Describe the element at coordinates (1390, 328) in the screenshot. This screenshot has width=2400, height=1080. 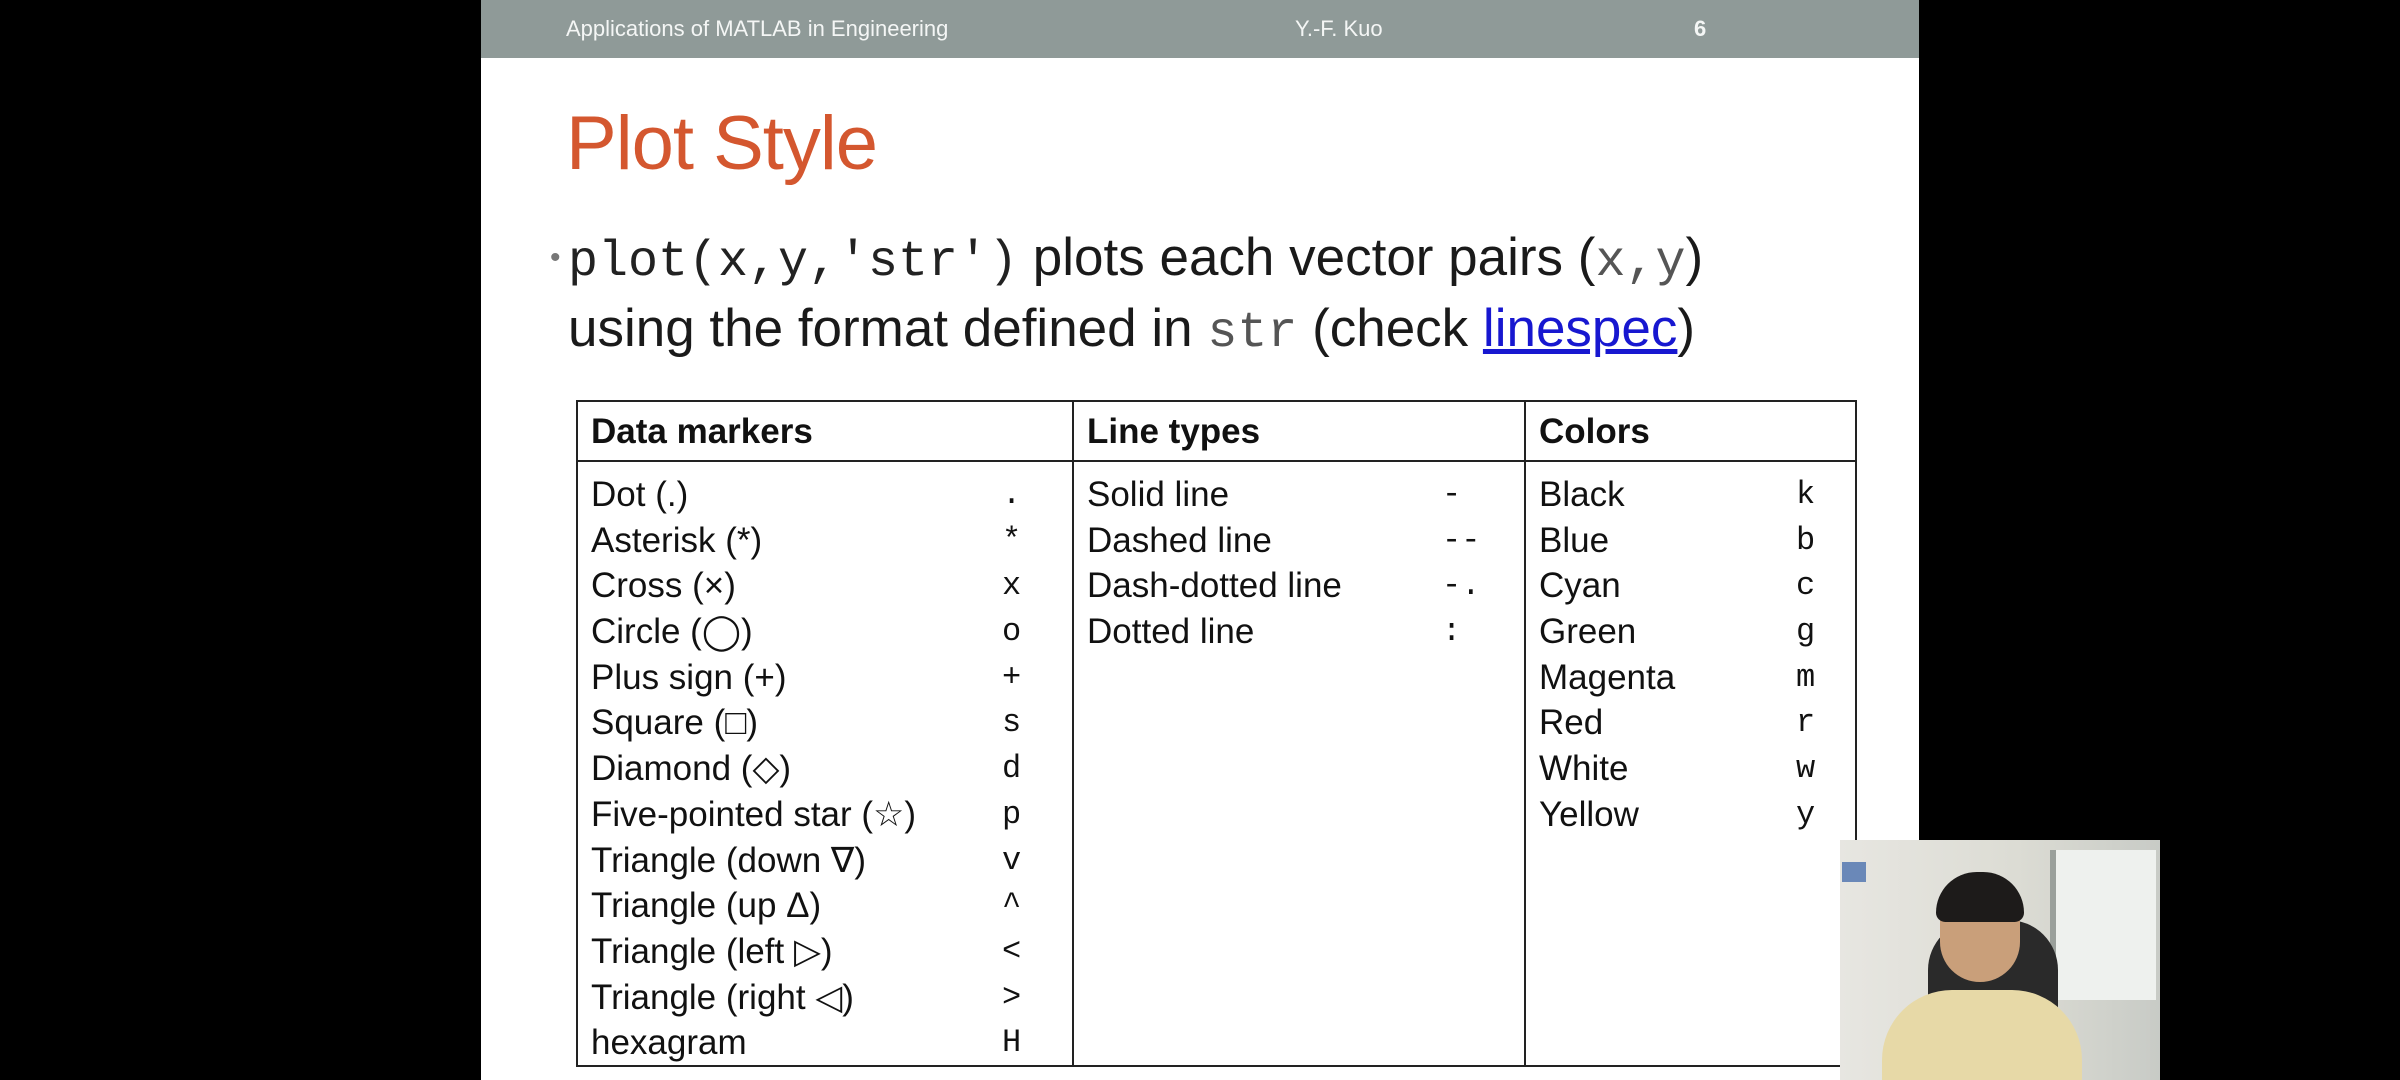
I see `bullet-text-4: (check` at that location.